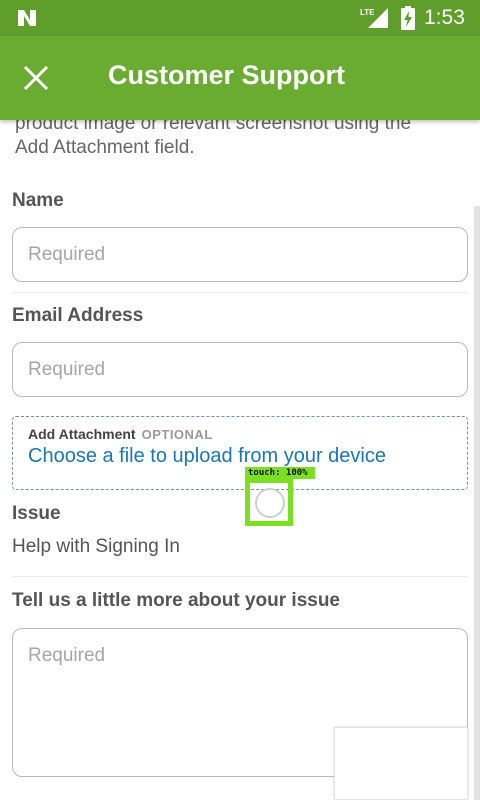  What do you see at coordinates (240, 369) in the screenshot?
I see `email-input` at bounding box center [240, 369].